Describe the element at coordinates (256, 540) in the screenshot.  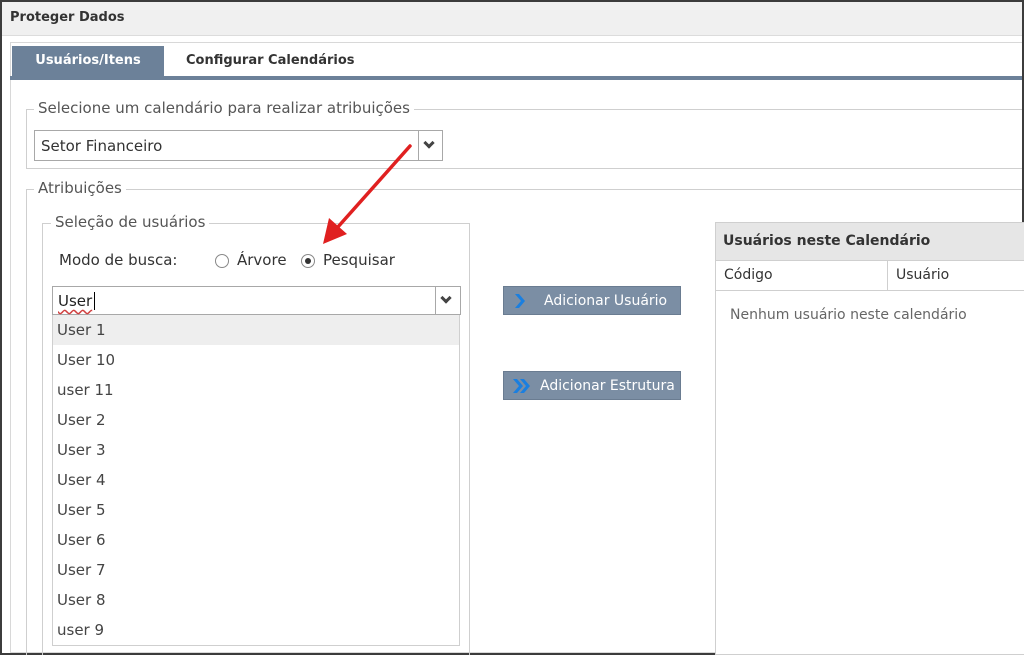
I see `list-item: User 6` at that location.